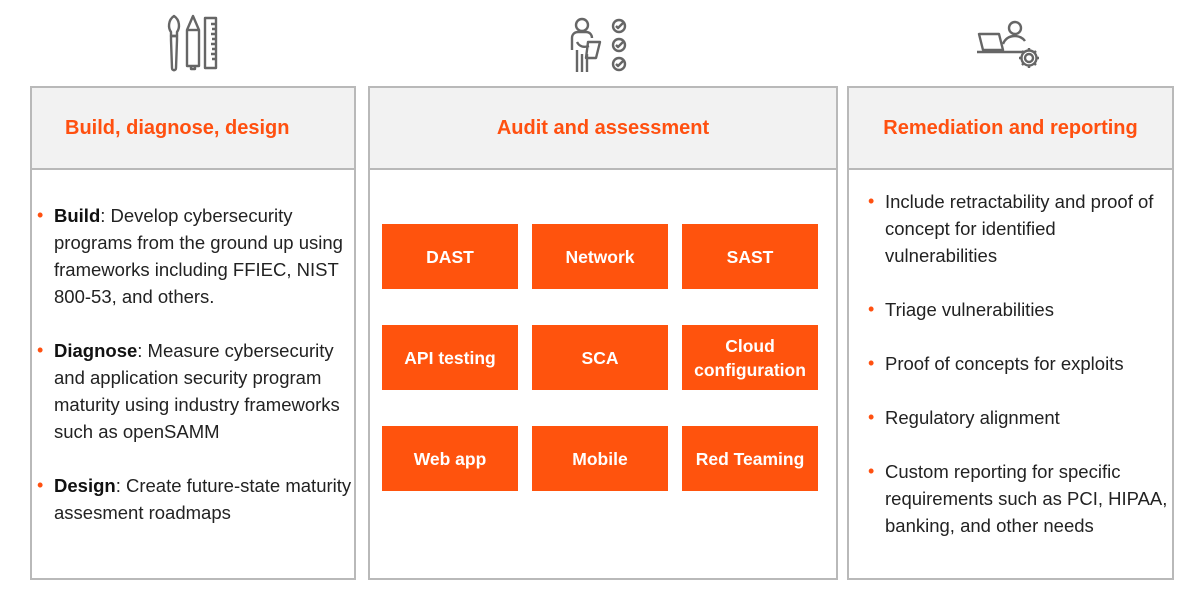 The width and height of the screenshot is (1200, 594). Describe the element at coordinates (603, 129) in the screenshot. I see `panel-title: Audit and assessment` at that location.